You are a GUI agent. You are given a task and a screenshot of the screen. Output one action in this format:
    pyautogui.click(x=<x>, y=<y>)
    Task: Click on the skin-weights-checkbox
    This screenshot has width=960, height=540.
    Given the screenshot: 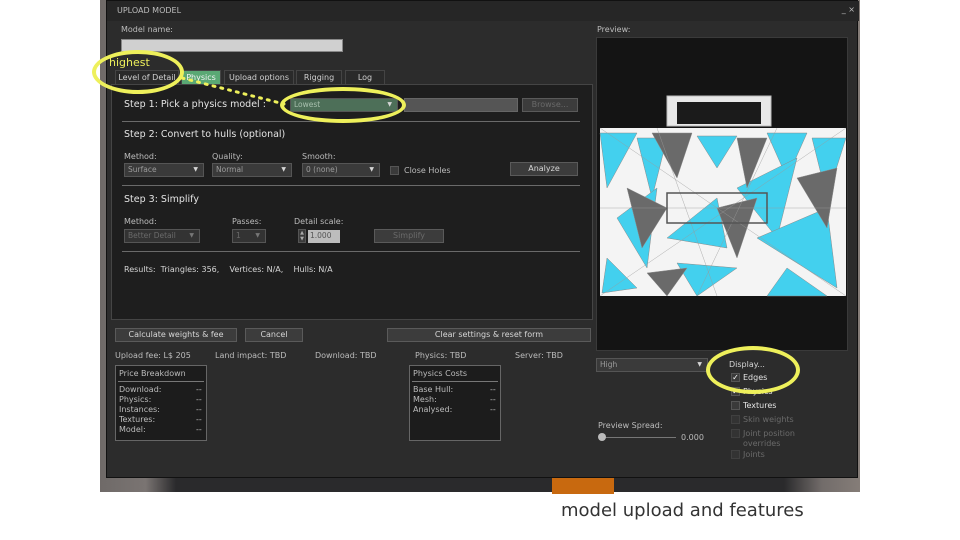 What is the action you would take?
    pyautogui.click(x=735, y=419)
    